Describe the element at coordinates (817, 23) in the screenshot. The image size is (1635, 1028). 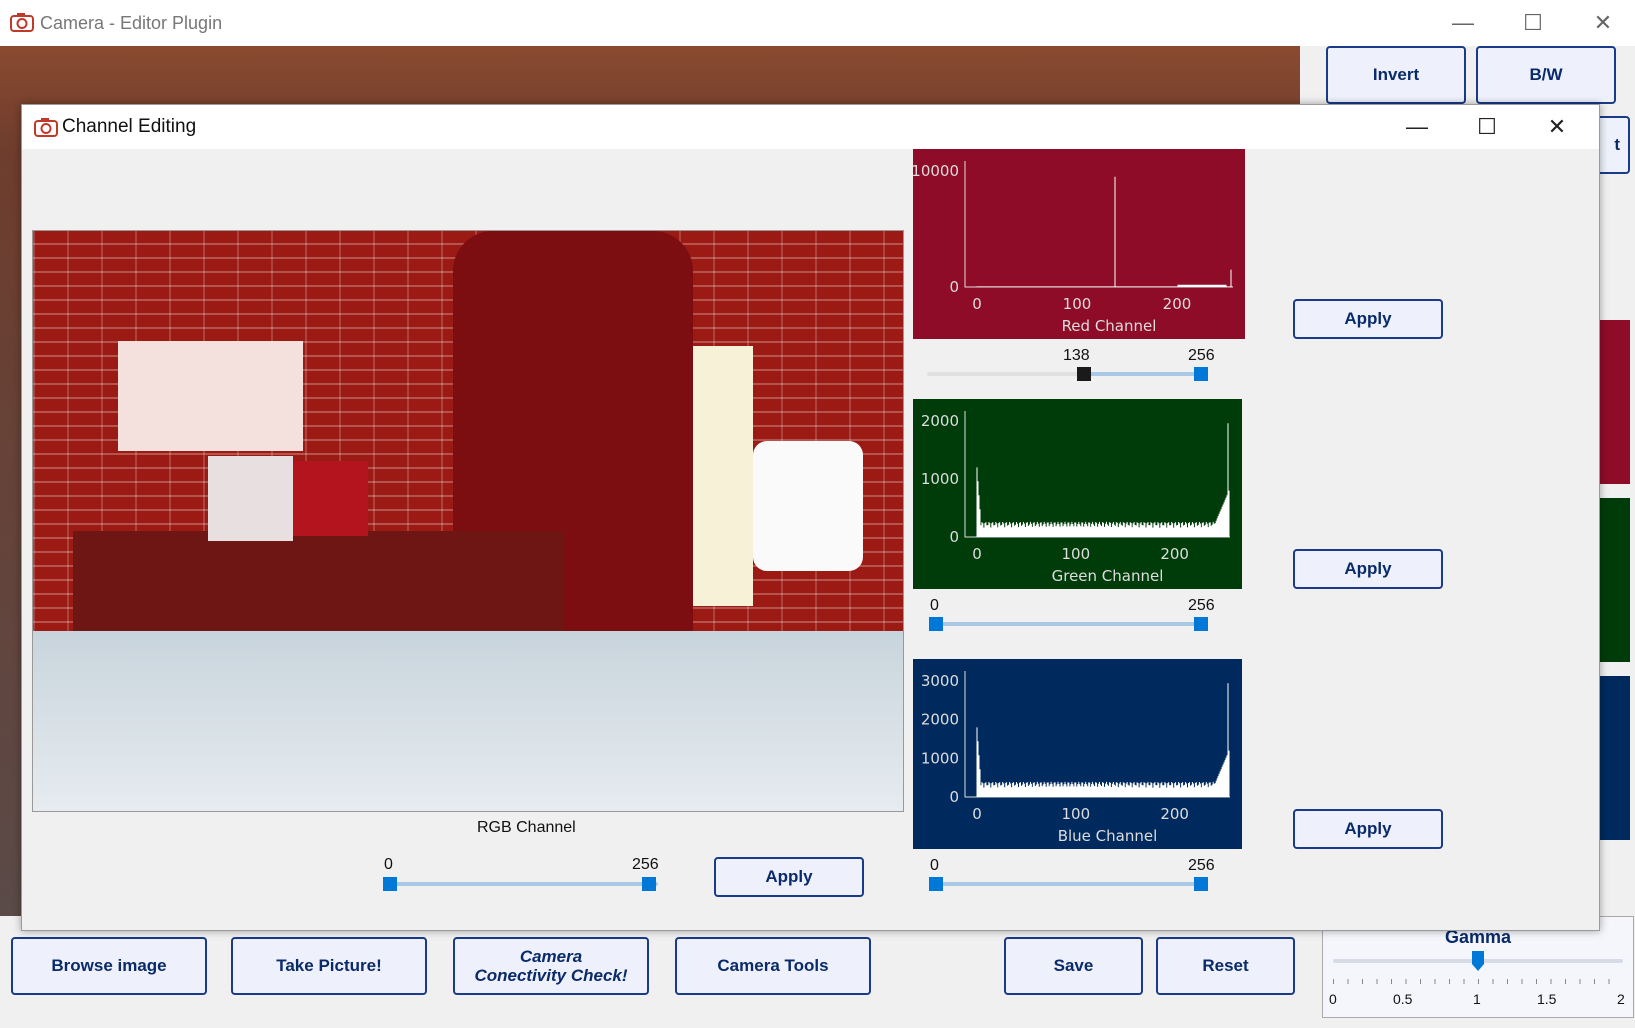
I see `main-titlebar: Camera - Editor Plugin — ☐ ✕` at that location.